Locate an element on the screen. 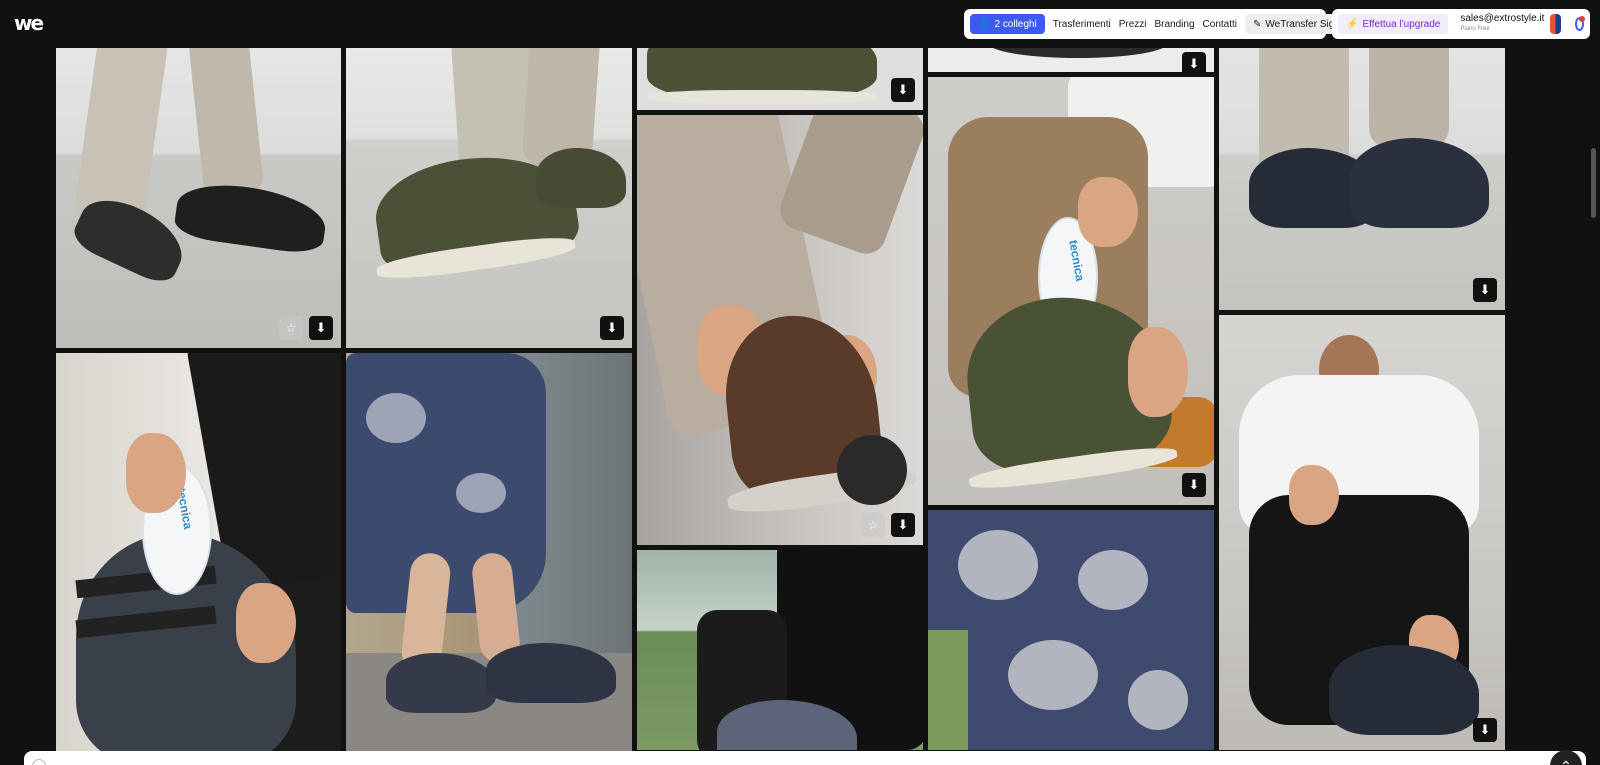 This screenshot has width=1600, height=765. account-info: sales@extrostyle.it Piano Free is located at coordinates (1502, 24).